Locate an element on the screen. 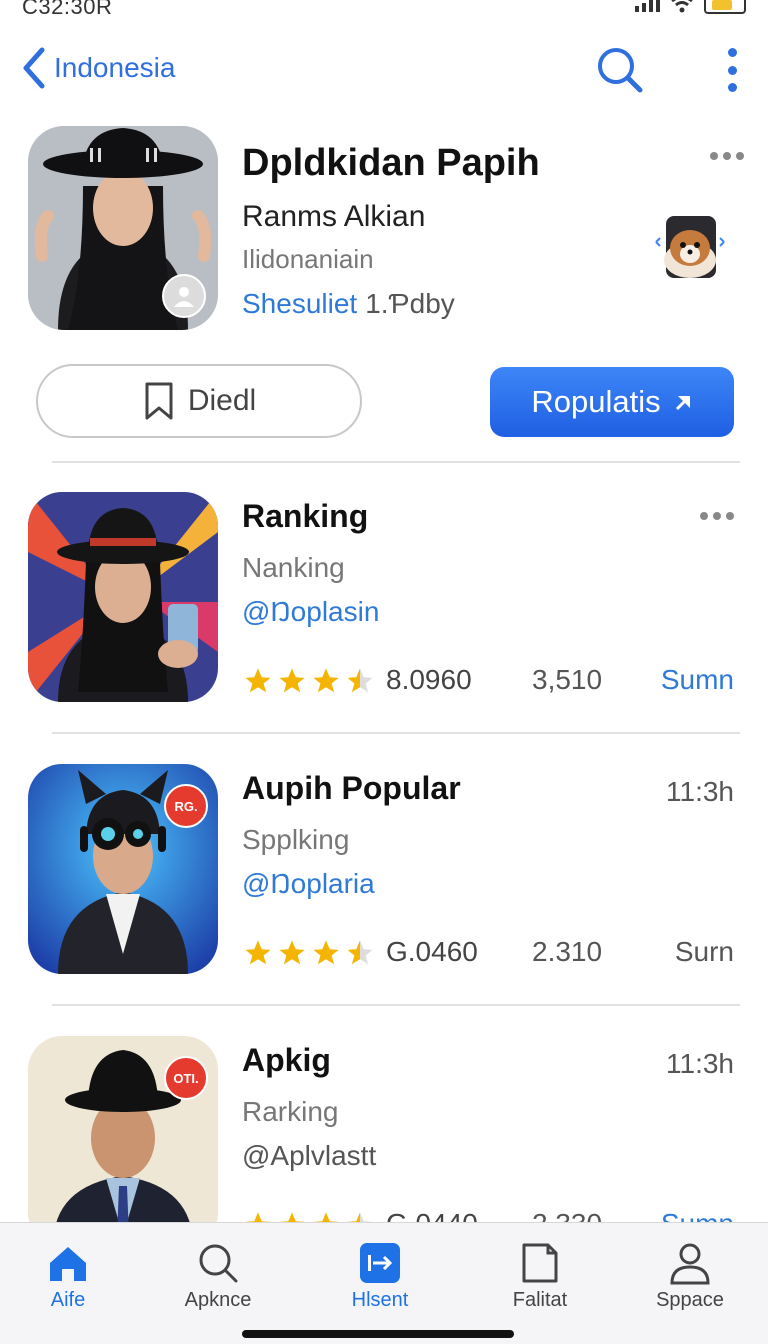 This screenshot has height=1344, width=768. status-icons is located at coordinates (690, 7).